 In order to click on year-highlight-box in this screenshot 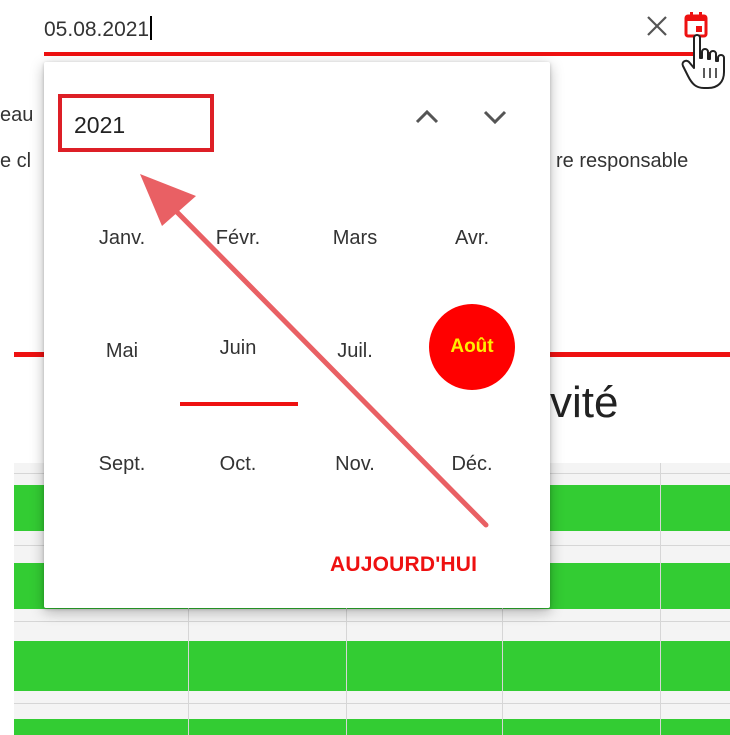, I will do `click(136, 123)`.